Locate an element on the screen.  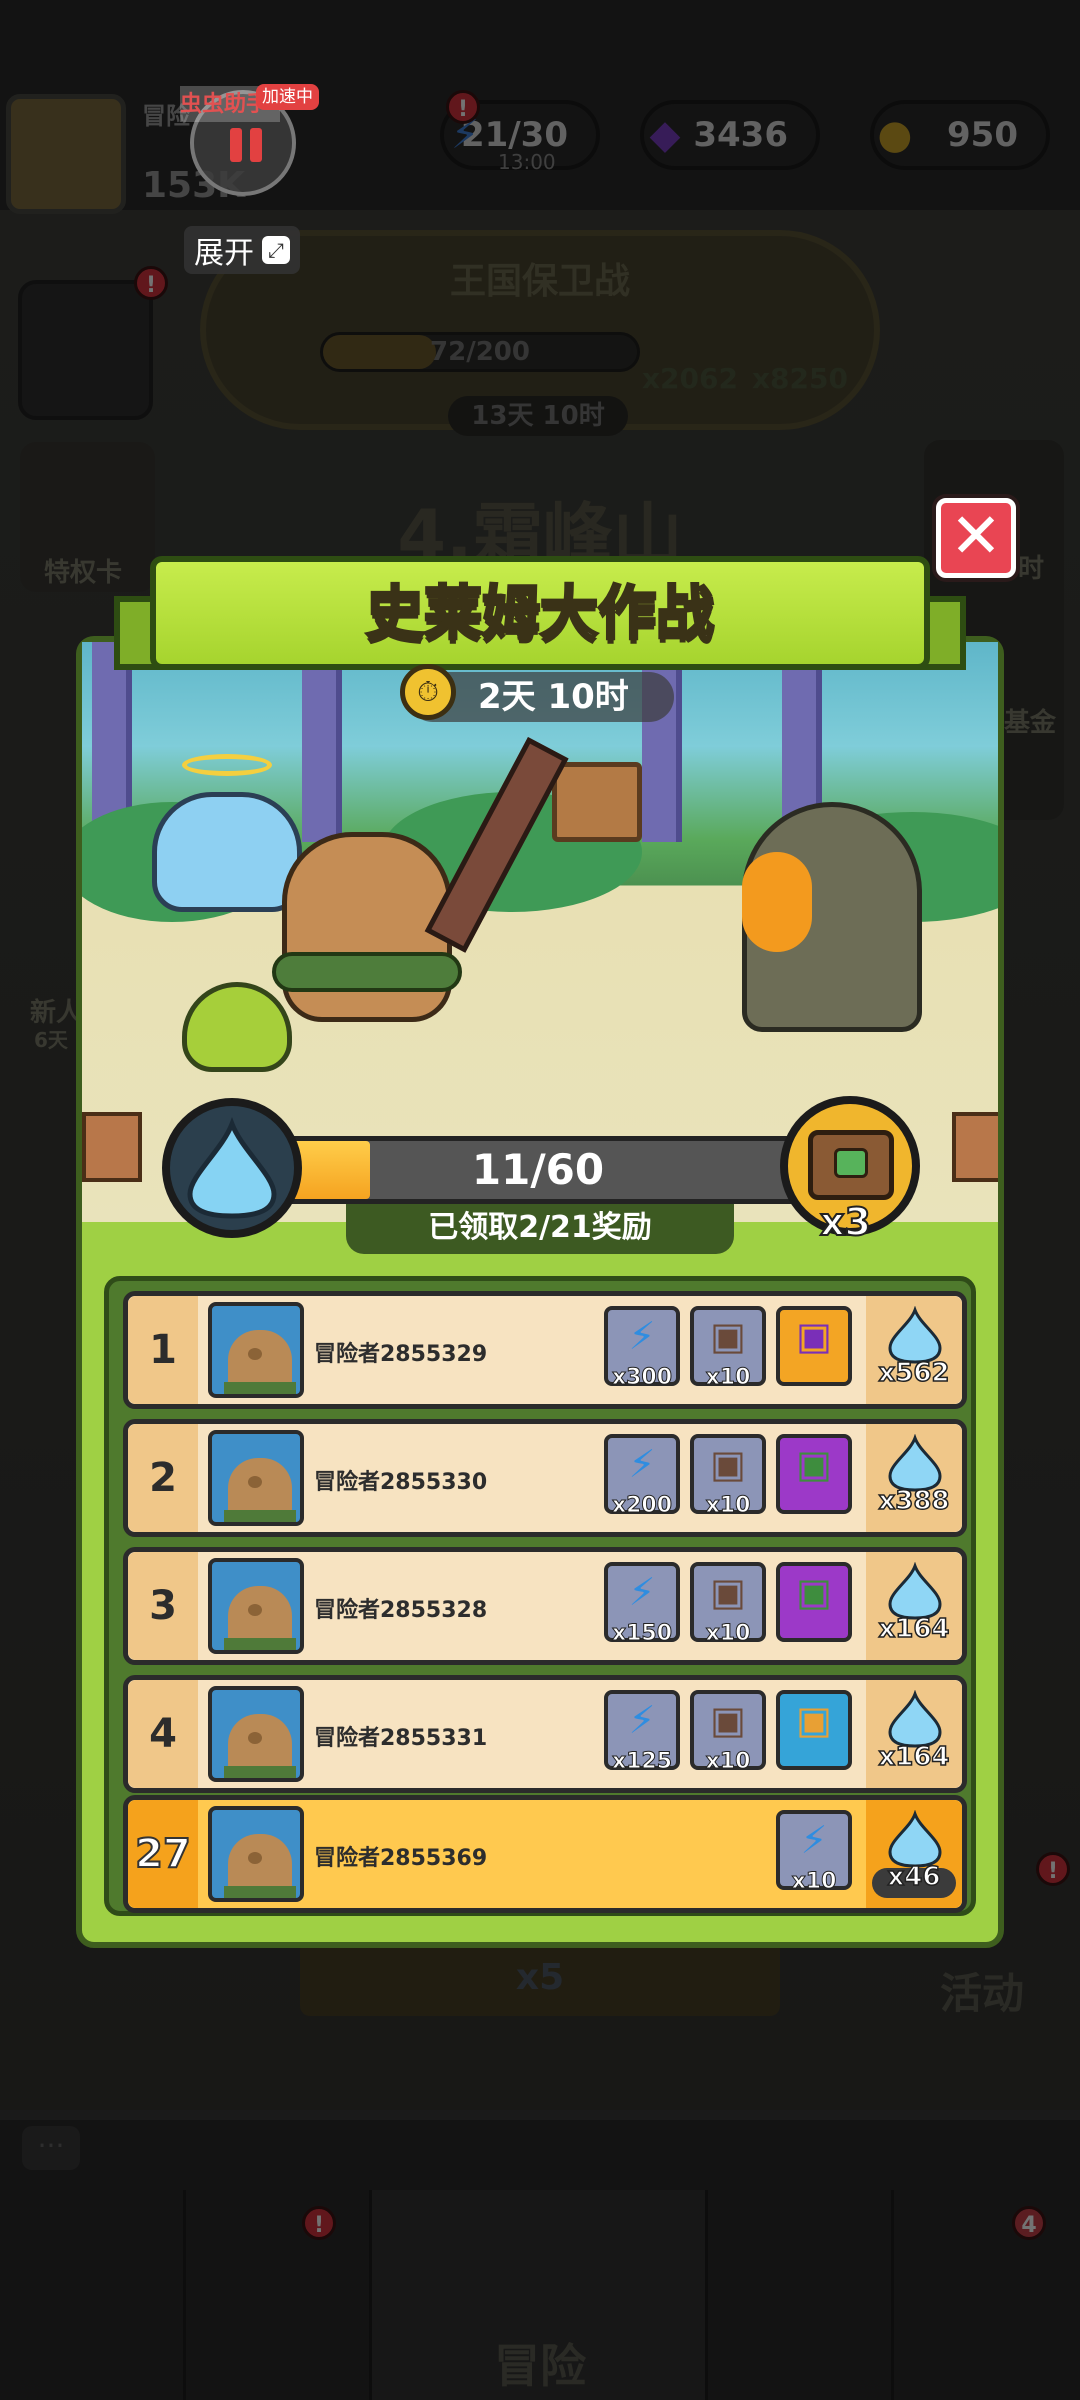
reward-energy: ⚡ x300 is located at coordinates (642, 1348).